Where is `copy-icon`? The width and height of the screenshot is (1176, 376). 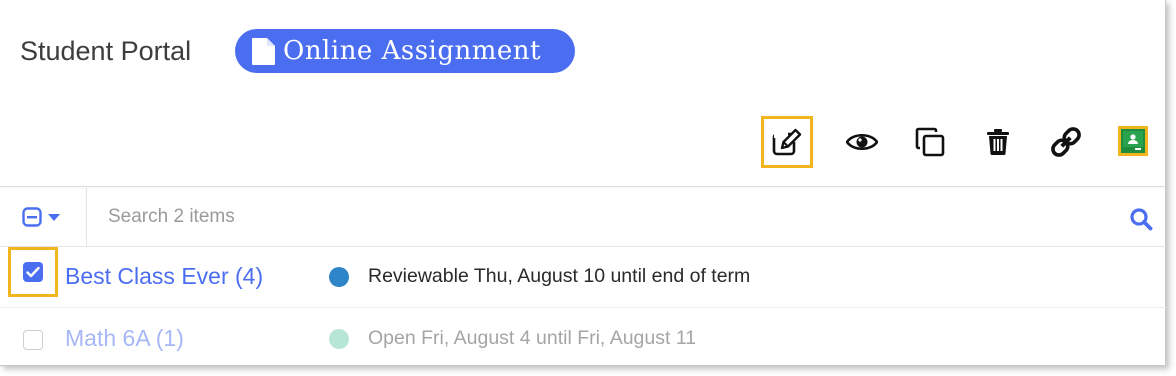
copy-icon is located at coordinates (930, 142).